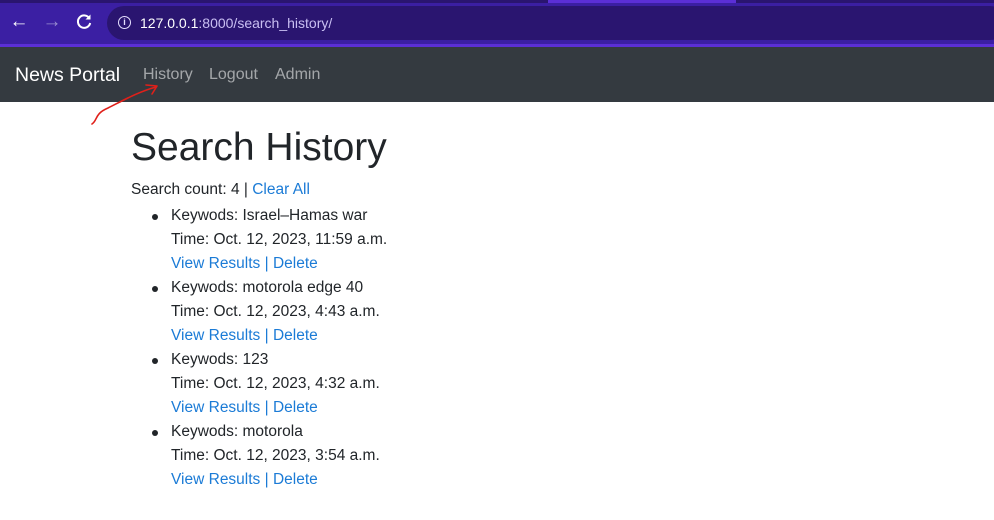 The height and width of the screenshot is (520, 994). Describe the element at coordinates (267, 287) in the screenshot. I see `keywords-text: Keywods: motorola edge 40` at that location.